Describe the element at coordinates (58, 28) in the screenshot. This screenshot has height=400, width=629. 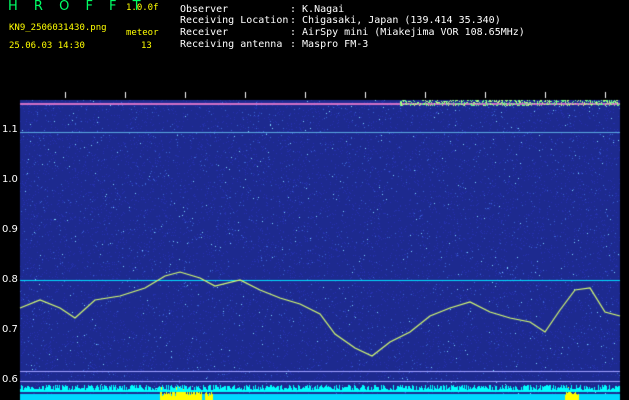
I see `file-name: KN9_2506031430.png` at that location.